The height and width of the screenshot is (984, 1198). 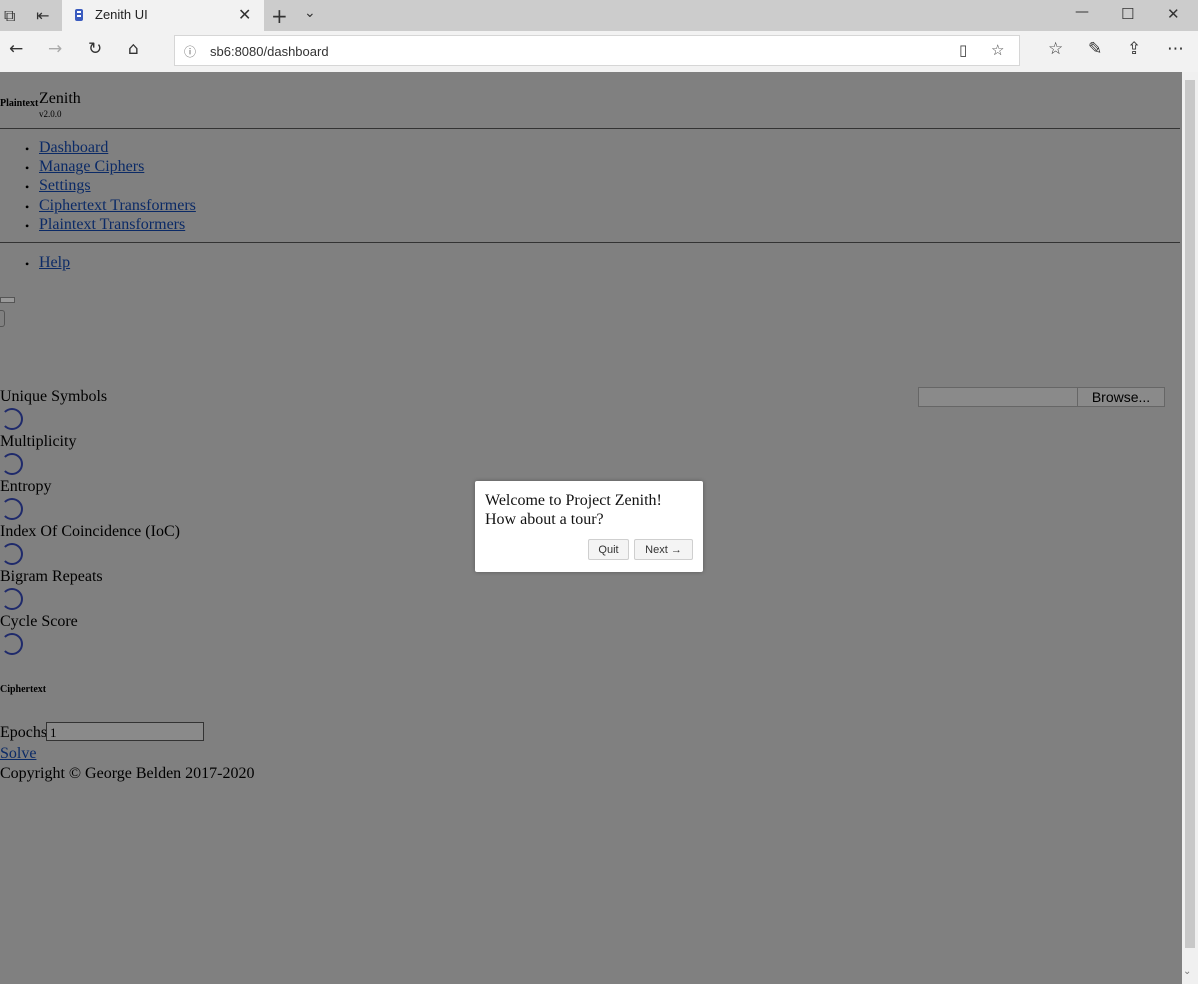 I want to click on stat-label-bigram-repeats: Bigram Repeats, so click(x=51, y=576).